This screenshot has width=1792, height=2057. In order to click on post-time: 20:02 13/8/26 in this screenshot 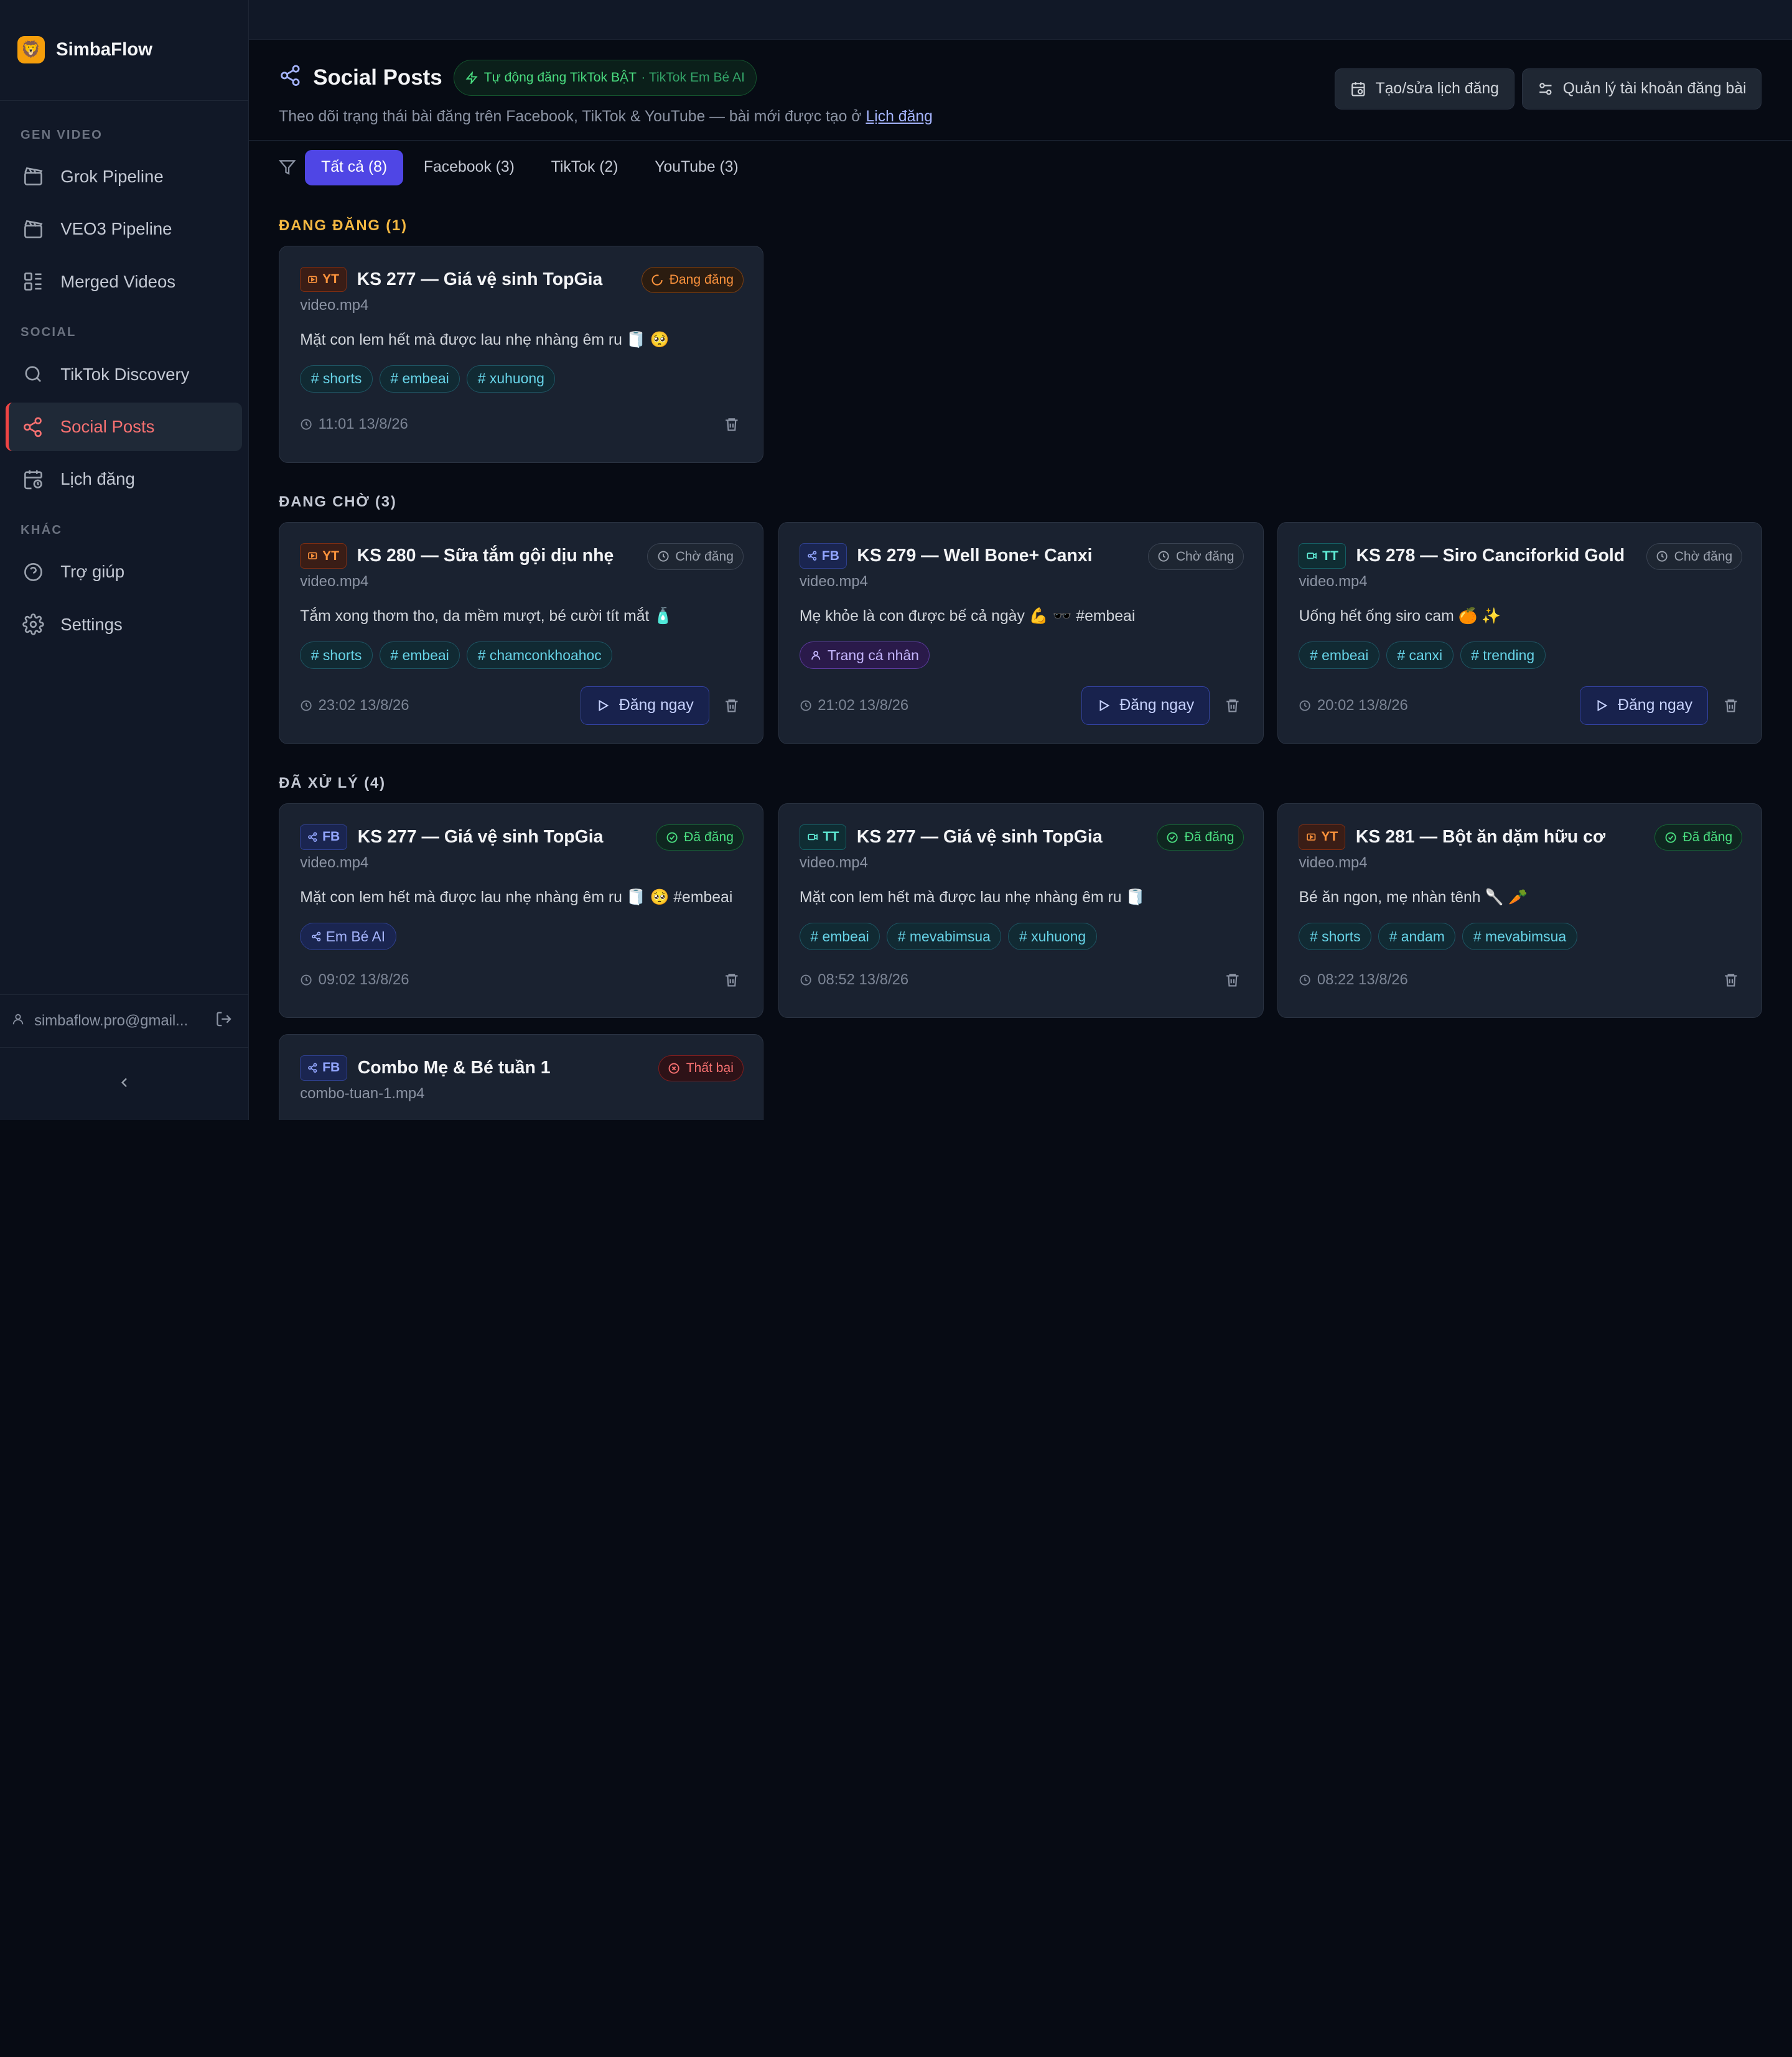, I will do `click(1439, 705)`.